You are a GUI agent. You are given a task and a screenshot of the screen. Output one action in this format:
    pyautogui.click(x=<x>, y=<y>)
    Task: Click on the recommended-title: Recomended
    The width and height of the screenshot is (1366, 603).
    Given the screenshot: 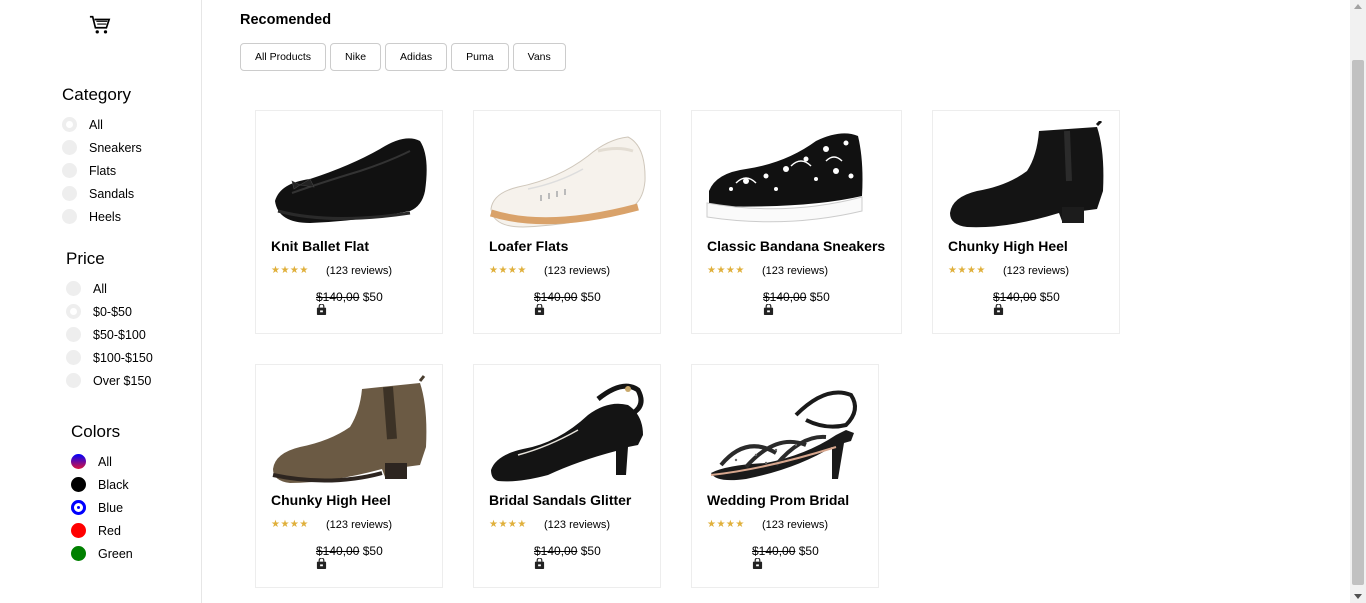 What is the action you would take?
    pyautogui.click(x=286, y=20)
    